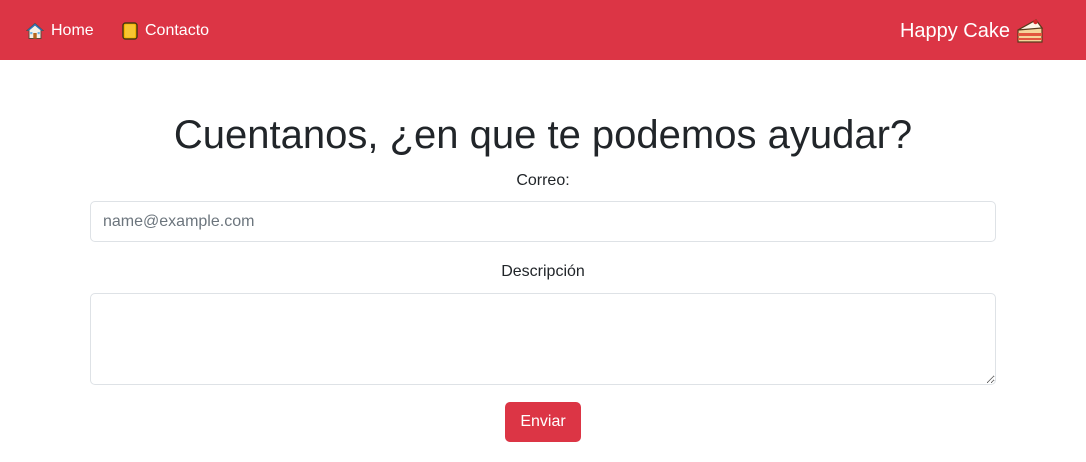 Image resolution: width=1086 pixels, height=462 pixels. What do you see at coordinates (543, 271) in the screenshot?
I see `description-label: Descripción` at bounding box center [543, 271].